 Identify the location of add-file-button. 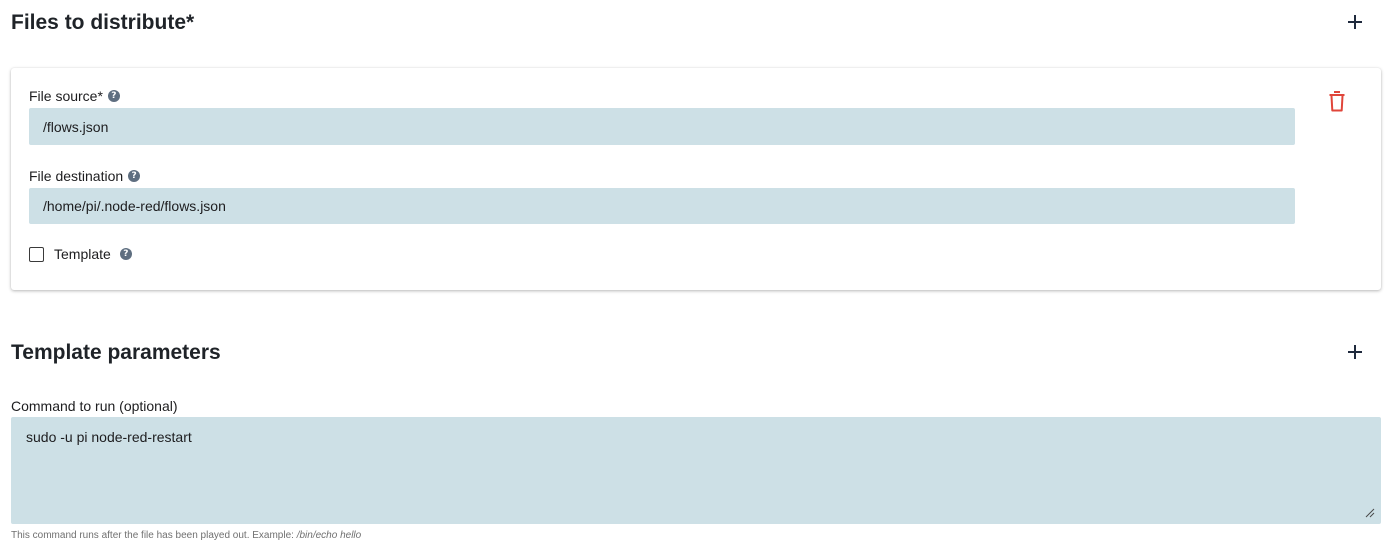
(1355, 22).